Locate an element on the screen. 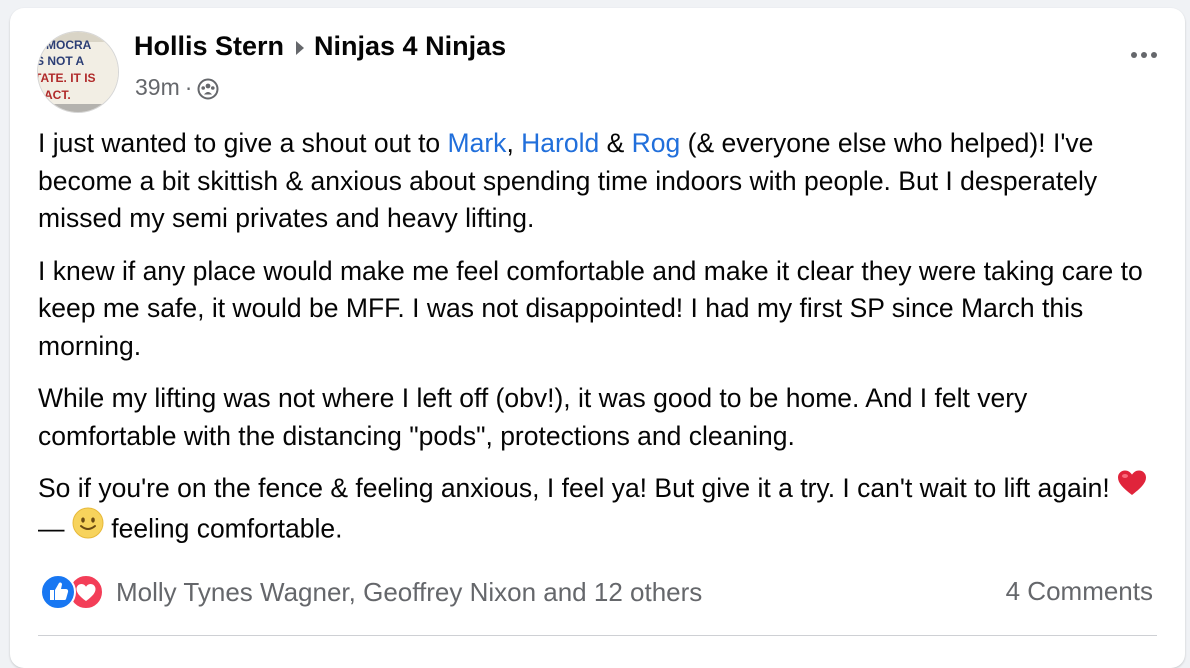 This screenshot has width=1190, height=668. shared-to-arrow-icon is located at coordinates (300, 47).